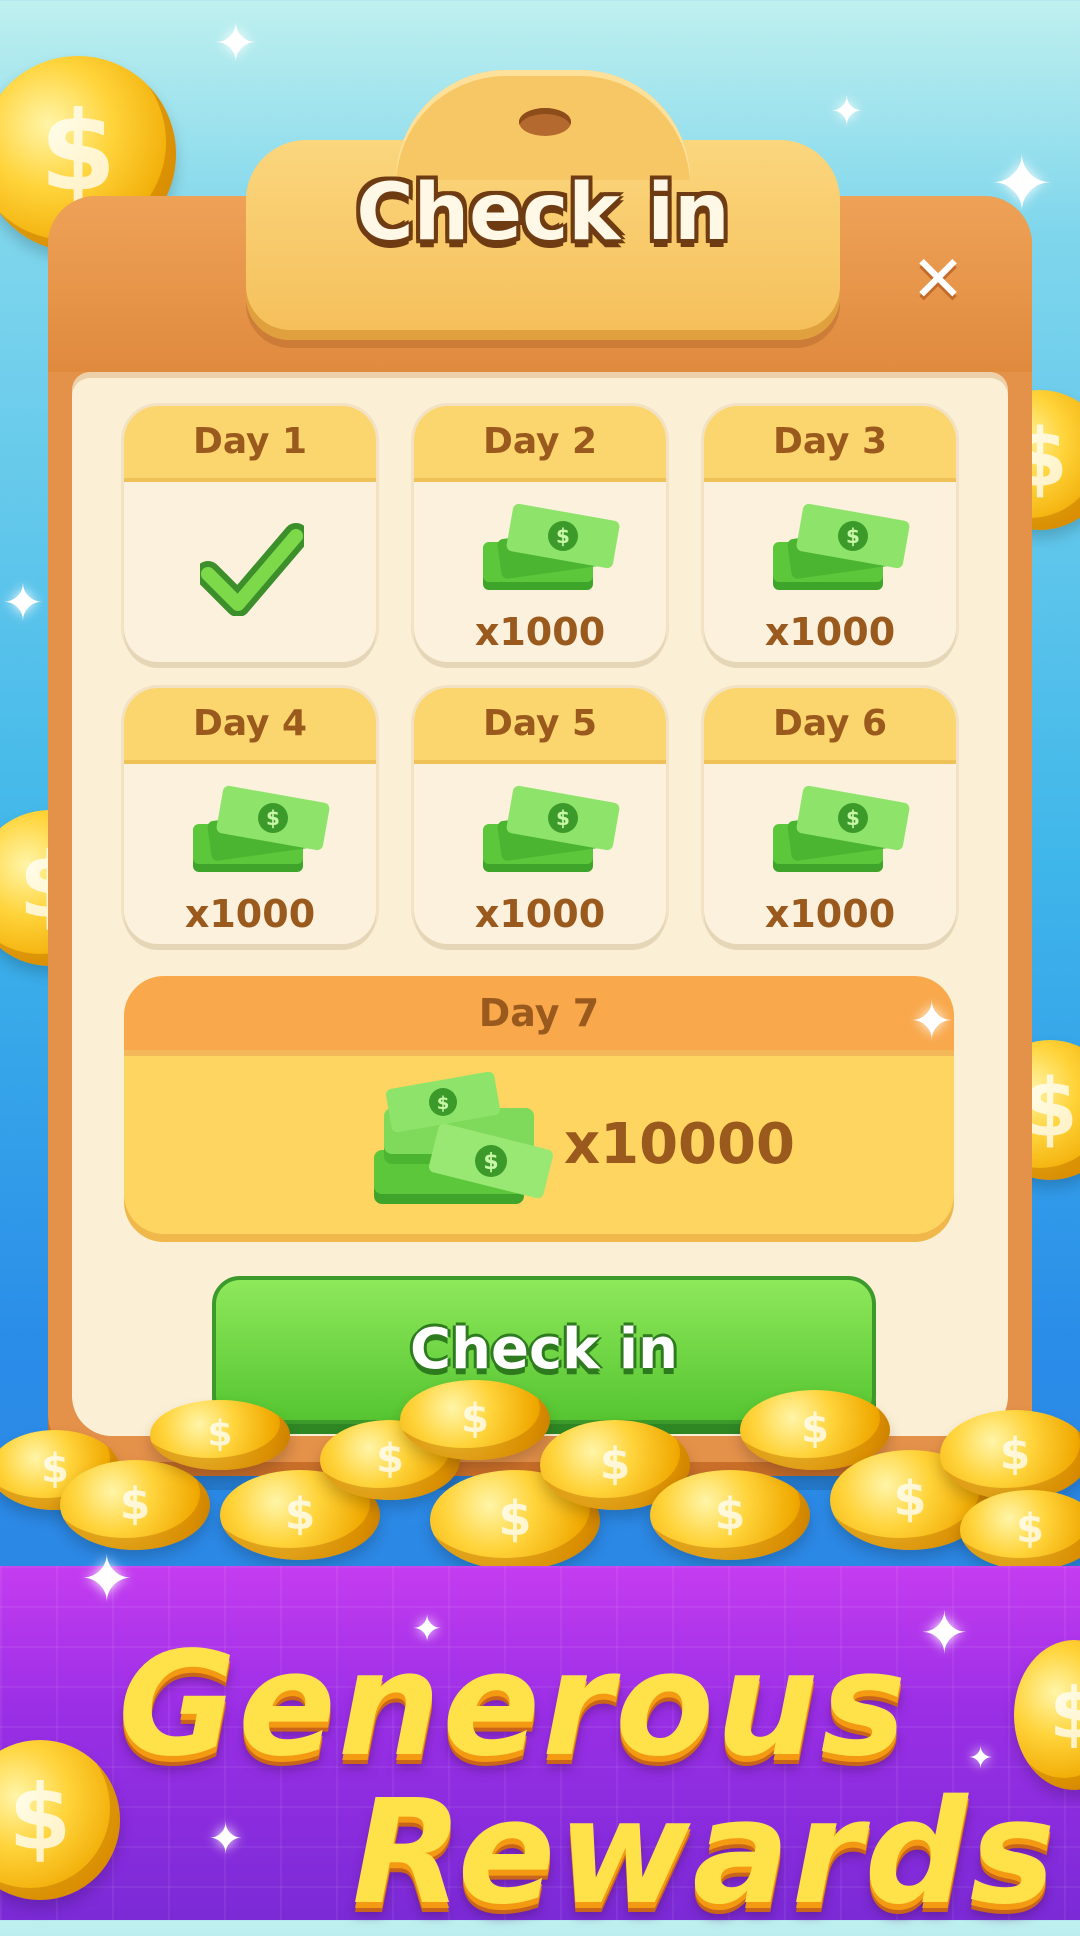 This screenshot has width=1080, height=1936. I want to click on coin-pile, so click(540, 1480).